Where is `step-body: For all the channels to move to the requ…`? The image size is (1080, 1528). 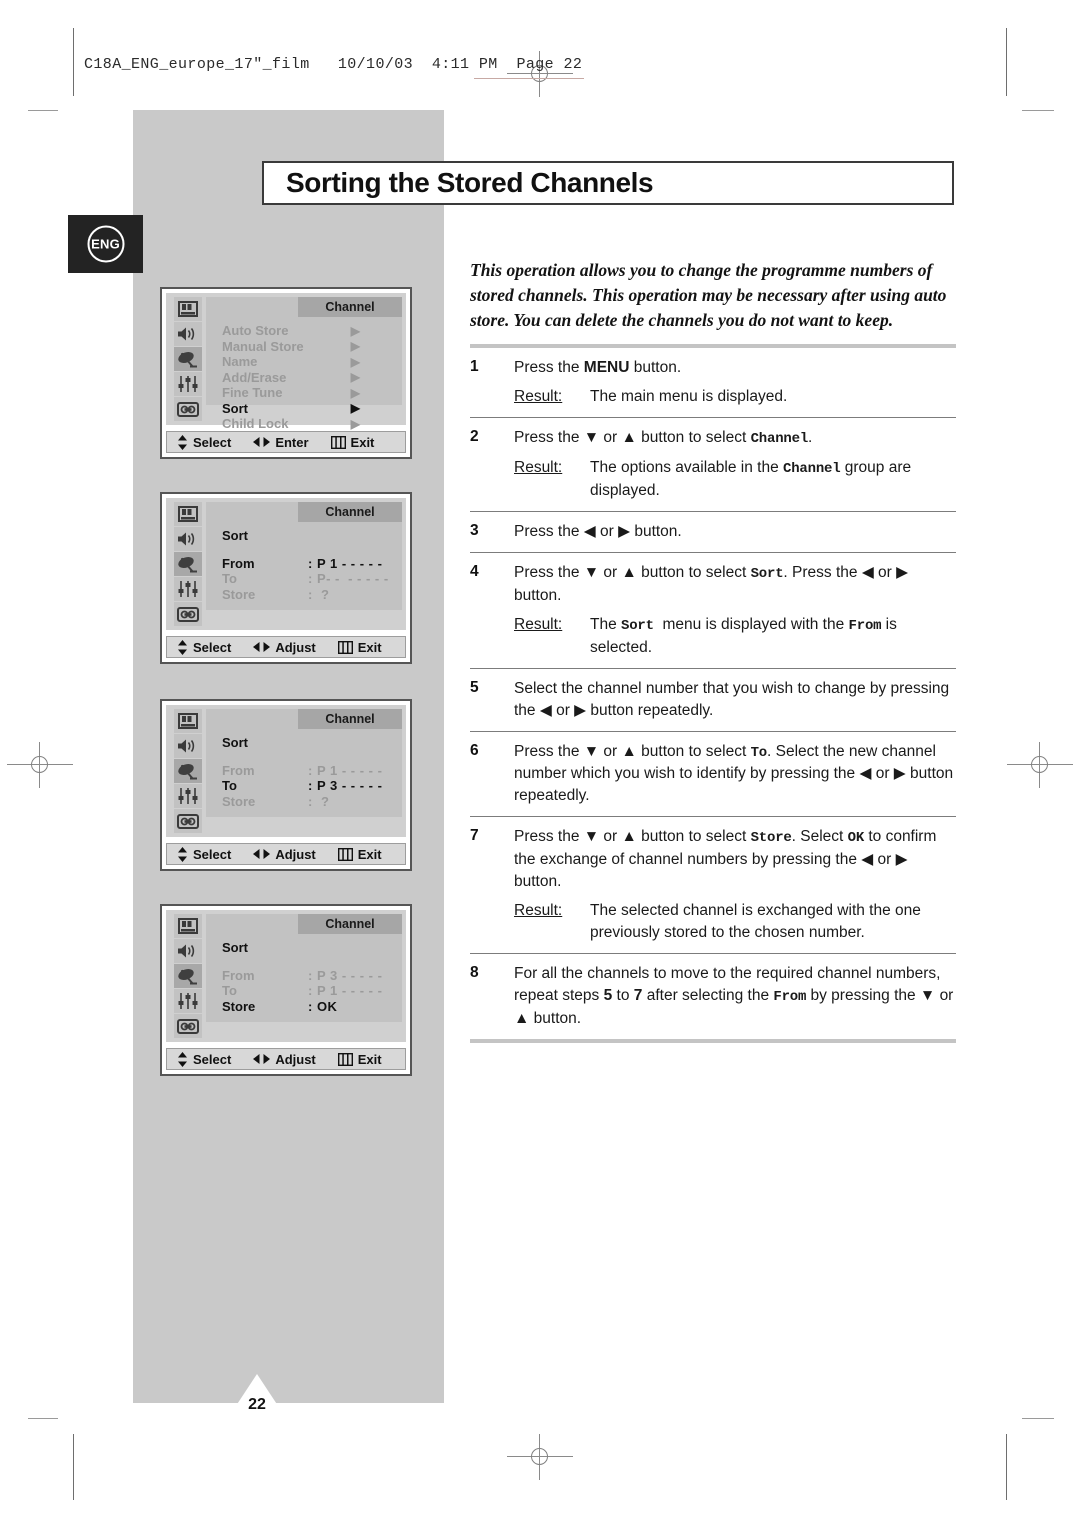
step-body: For all the channels to move to the requ… is located at coordinates (735, 996).